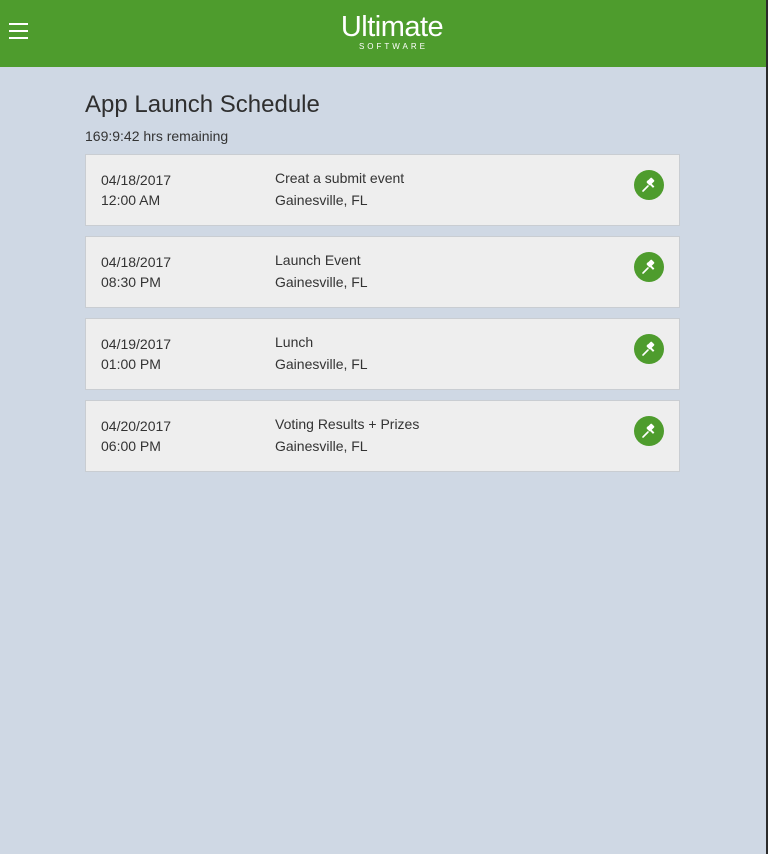 This screenshot has height=854, width=768. Describe the element at coordinates (131, 446) in the screenshot. I see `event-time: 06:00 PM` at that location.